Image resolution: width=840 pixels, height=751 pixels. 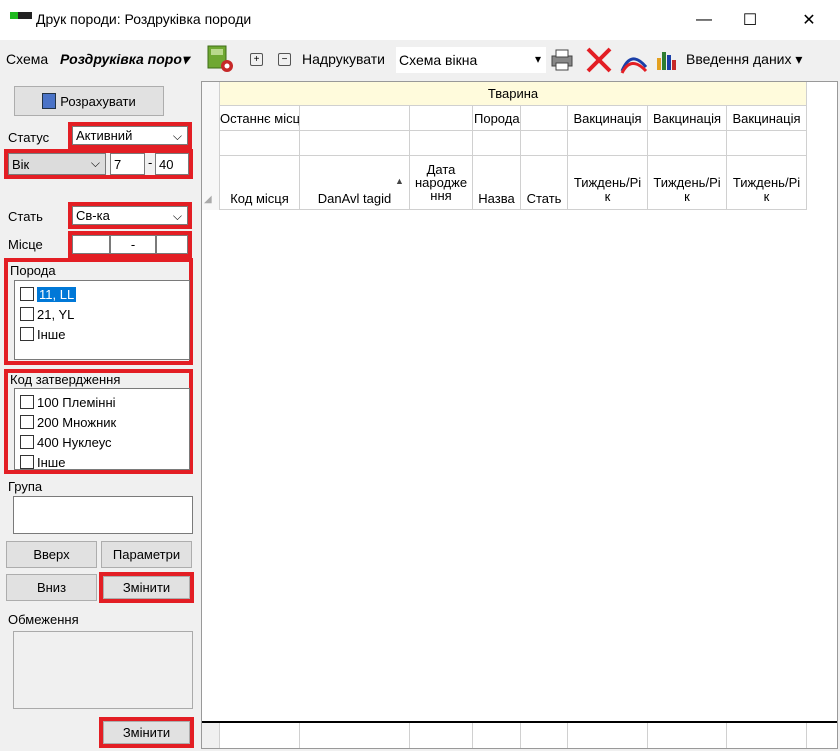 I want to click on approval-item-label: Інше, so click(x=51, y=462).